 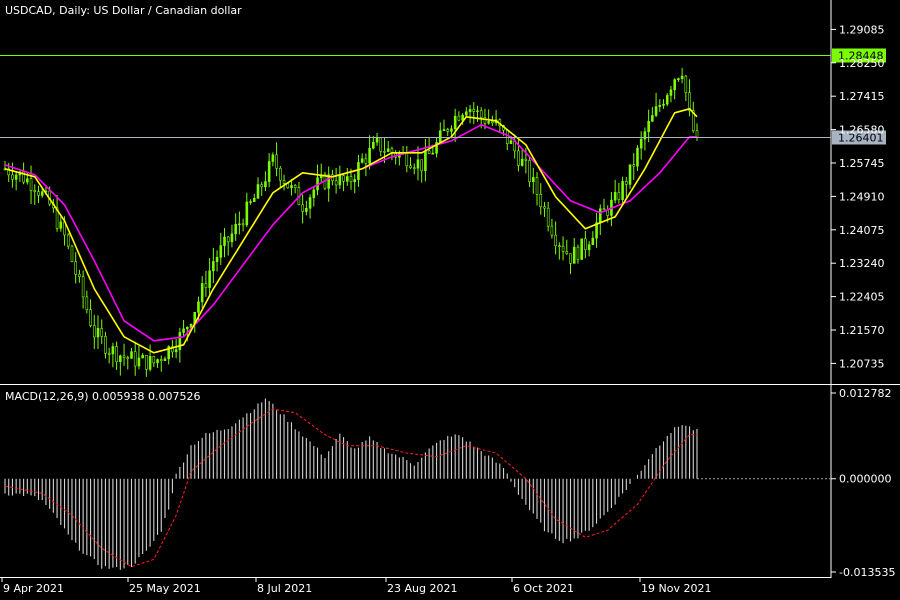 What do you see at coordinates (862, 263) in the screenshot?
I see `price-tick-label: 1.23240` at bounding box center [862, 263].